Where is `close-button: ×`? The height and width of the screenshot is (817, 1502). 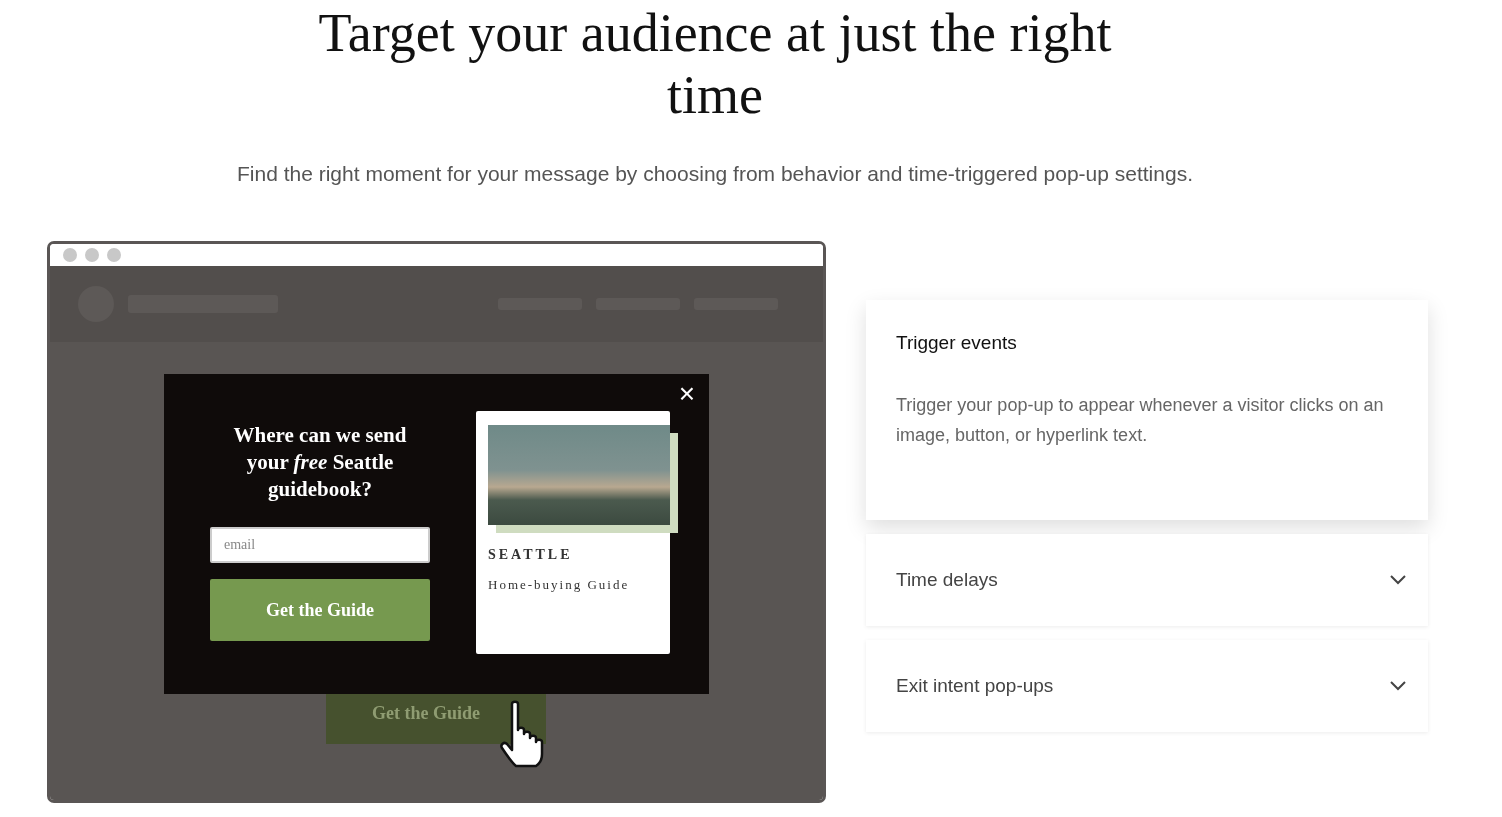 close-button: × is located at coordinates (686, 394).